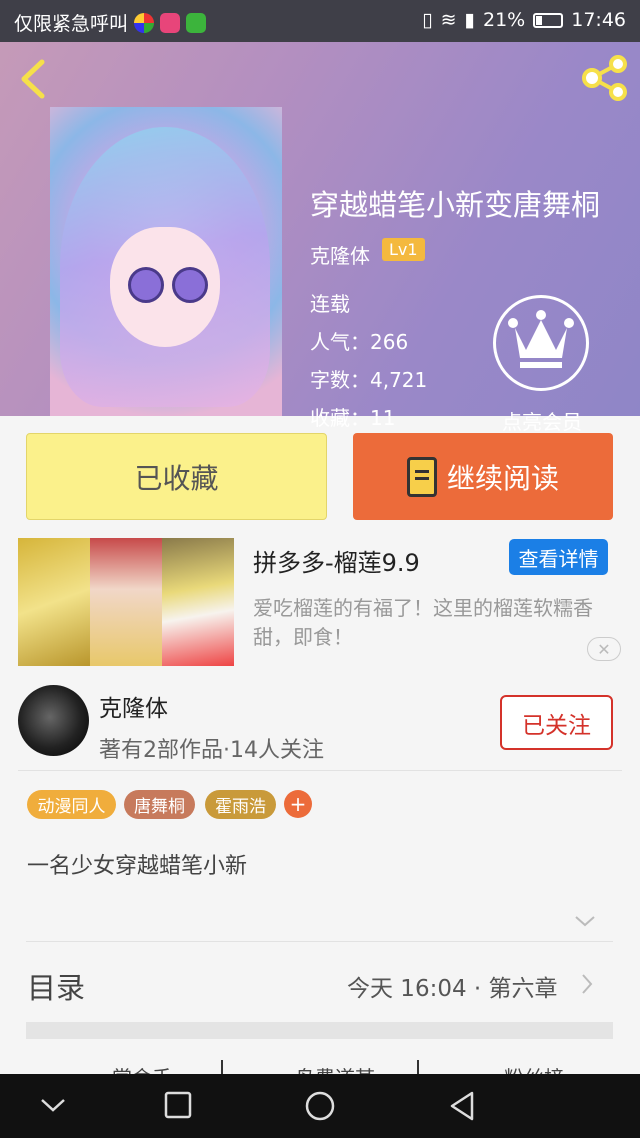 The height and width of the screenshot is (1138, 640). Describe the element at coordinates (340, 254) in the screenshot. I see `book-author: 克隆体` at that location.